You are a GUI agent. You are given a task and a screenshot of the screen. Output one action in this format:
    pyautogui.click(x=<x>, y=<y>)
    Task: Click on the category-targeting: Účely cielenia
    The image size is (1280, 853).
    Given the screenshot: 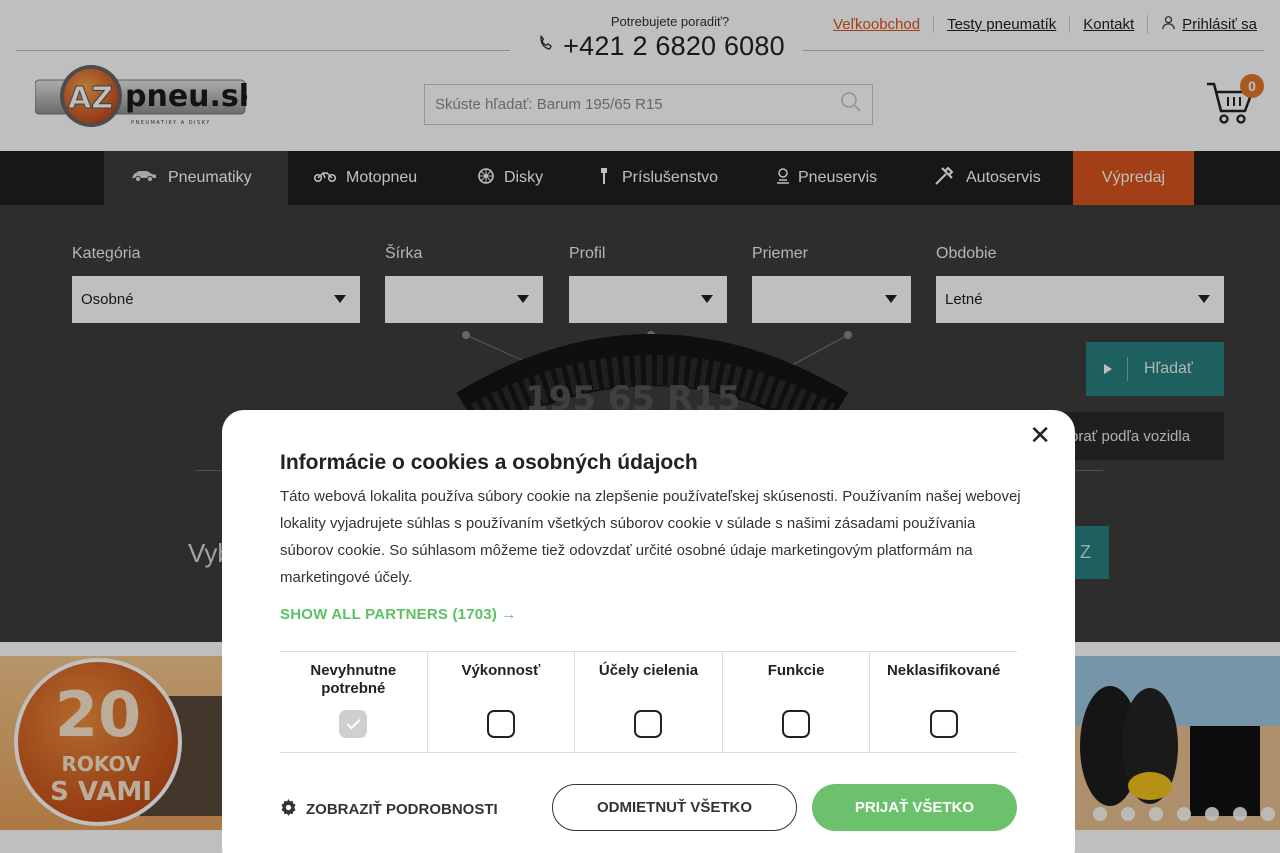 What is the action you would take?
    pyautogui.click(x=648, y=702)
    